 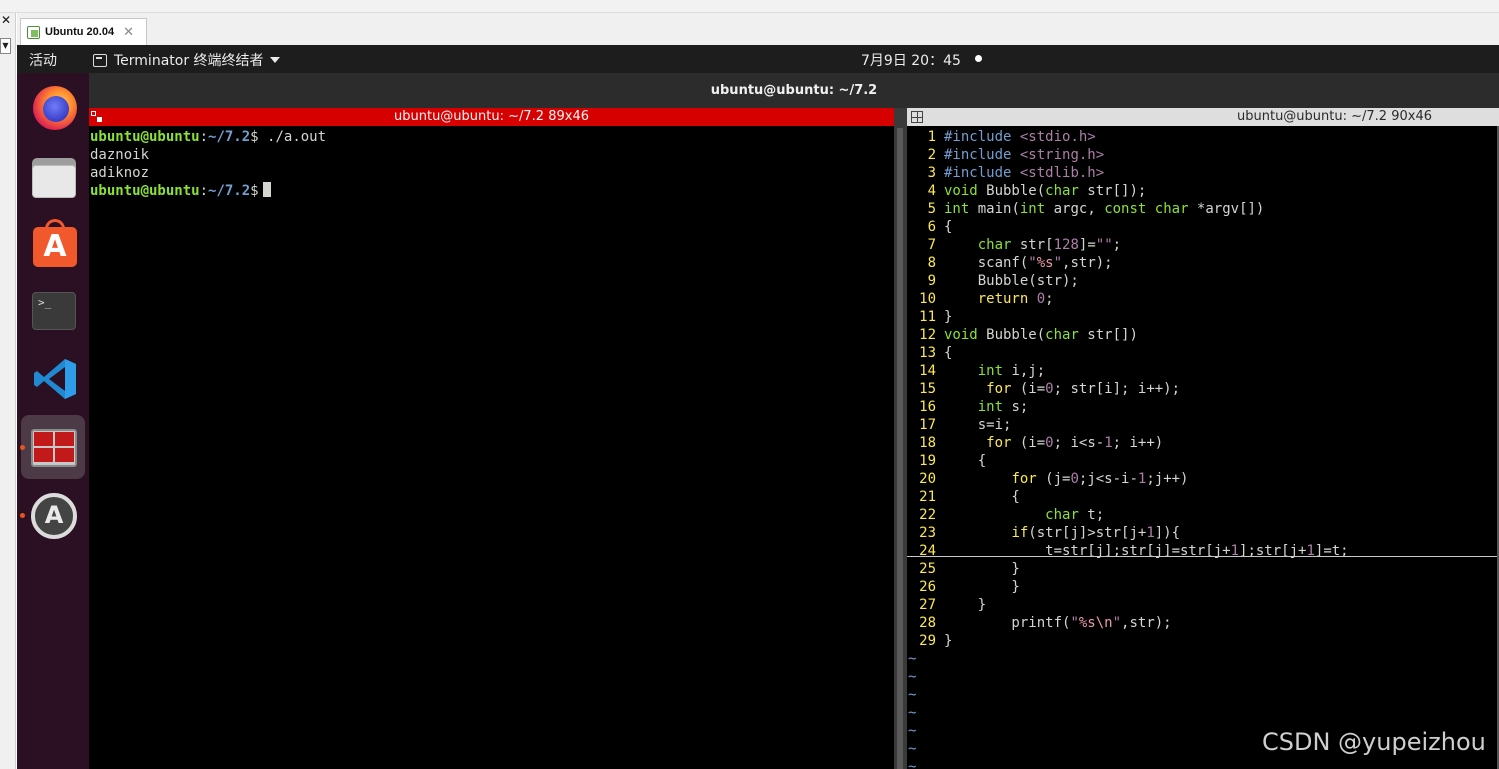 What do you see at coordinates (1203, 353) in the screenshot?
I see `code-line: 13 {` at bounding box center [1203, 353].